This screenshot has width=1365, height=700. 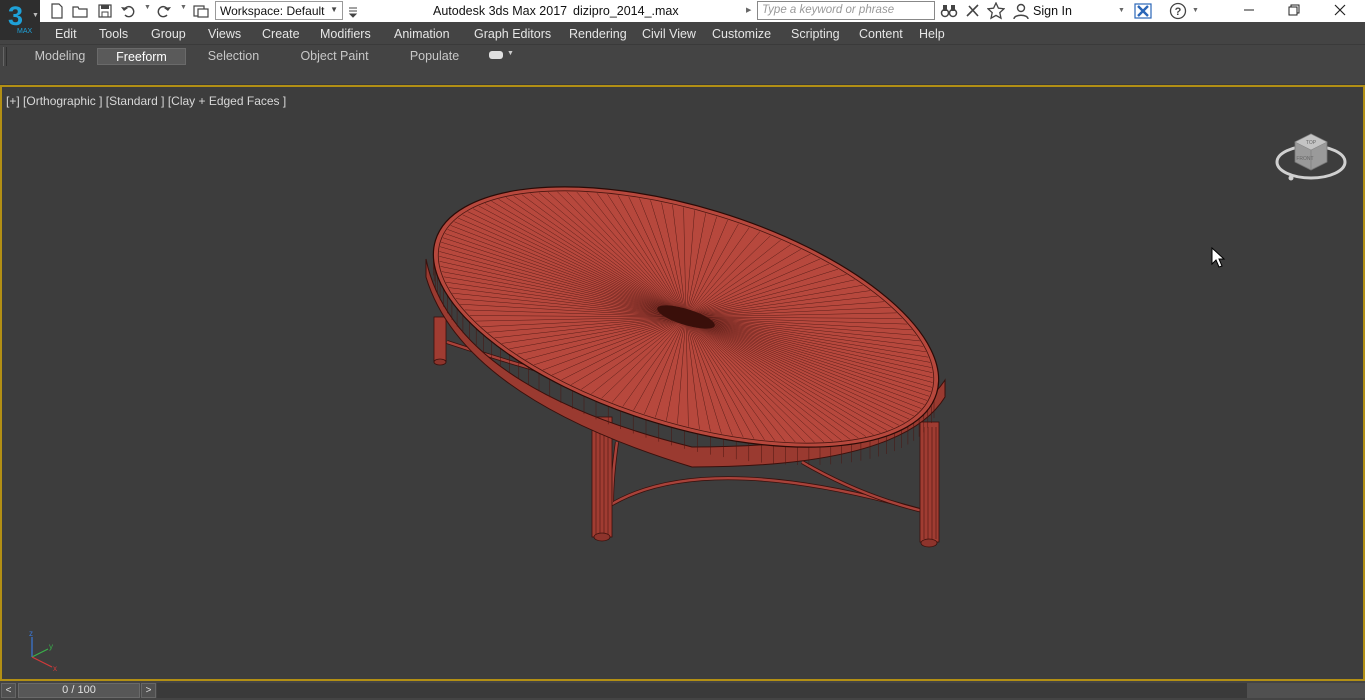 I want to click on viewcube-widget: TOP FRONT, so click(x=1312, y=152).